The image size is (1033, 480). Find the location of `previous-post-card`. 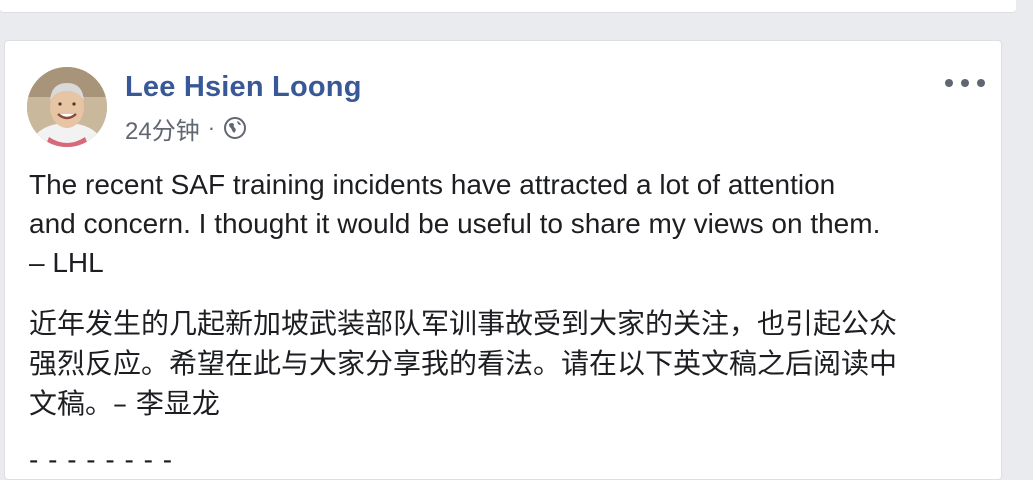

previous-post-card is located at coordinates (508, 6).